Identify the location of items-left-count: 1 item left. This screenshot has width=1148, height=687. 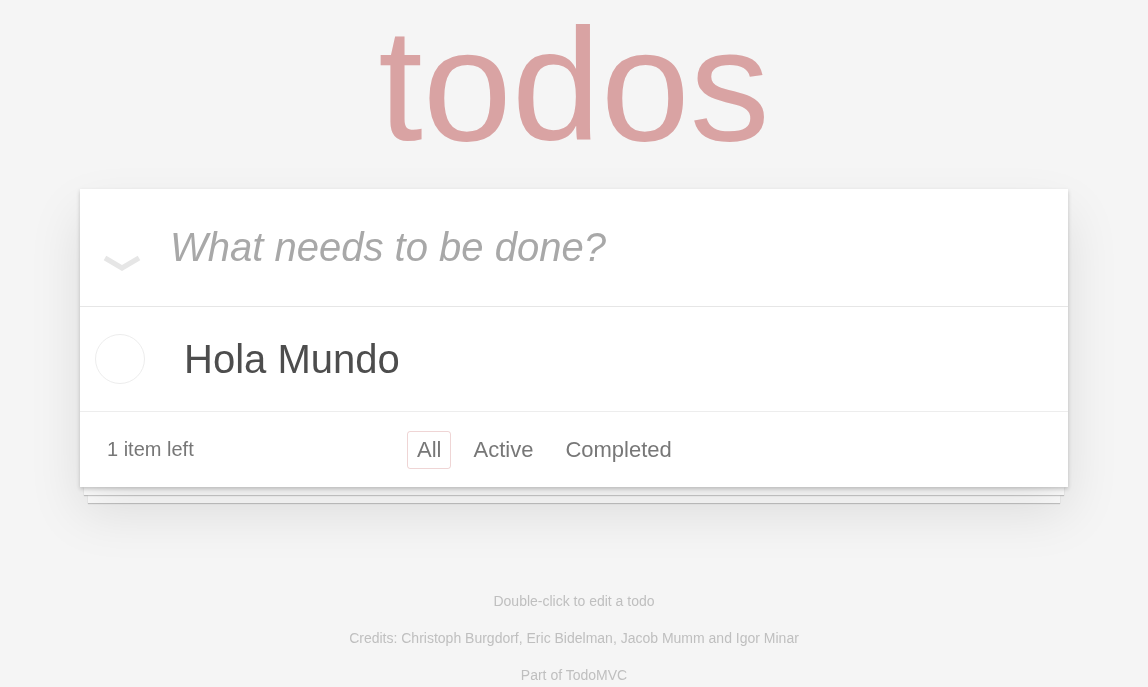
(151, 449).